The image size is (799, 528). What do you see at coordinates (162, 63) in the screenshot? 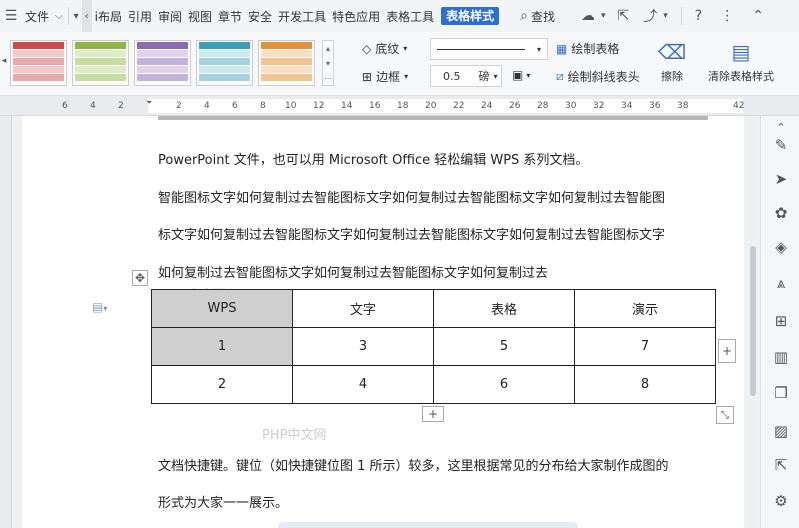
I see `table-style-swatch-purple` at bounding box center [162, 63].